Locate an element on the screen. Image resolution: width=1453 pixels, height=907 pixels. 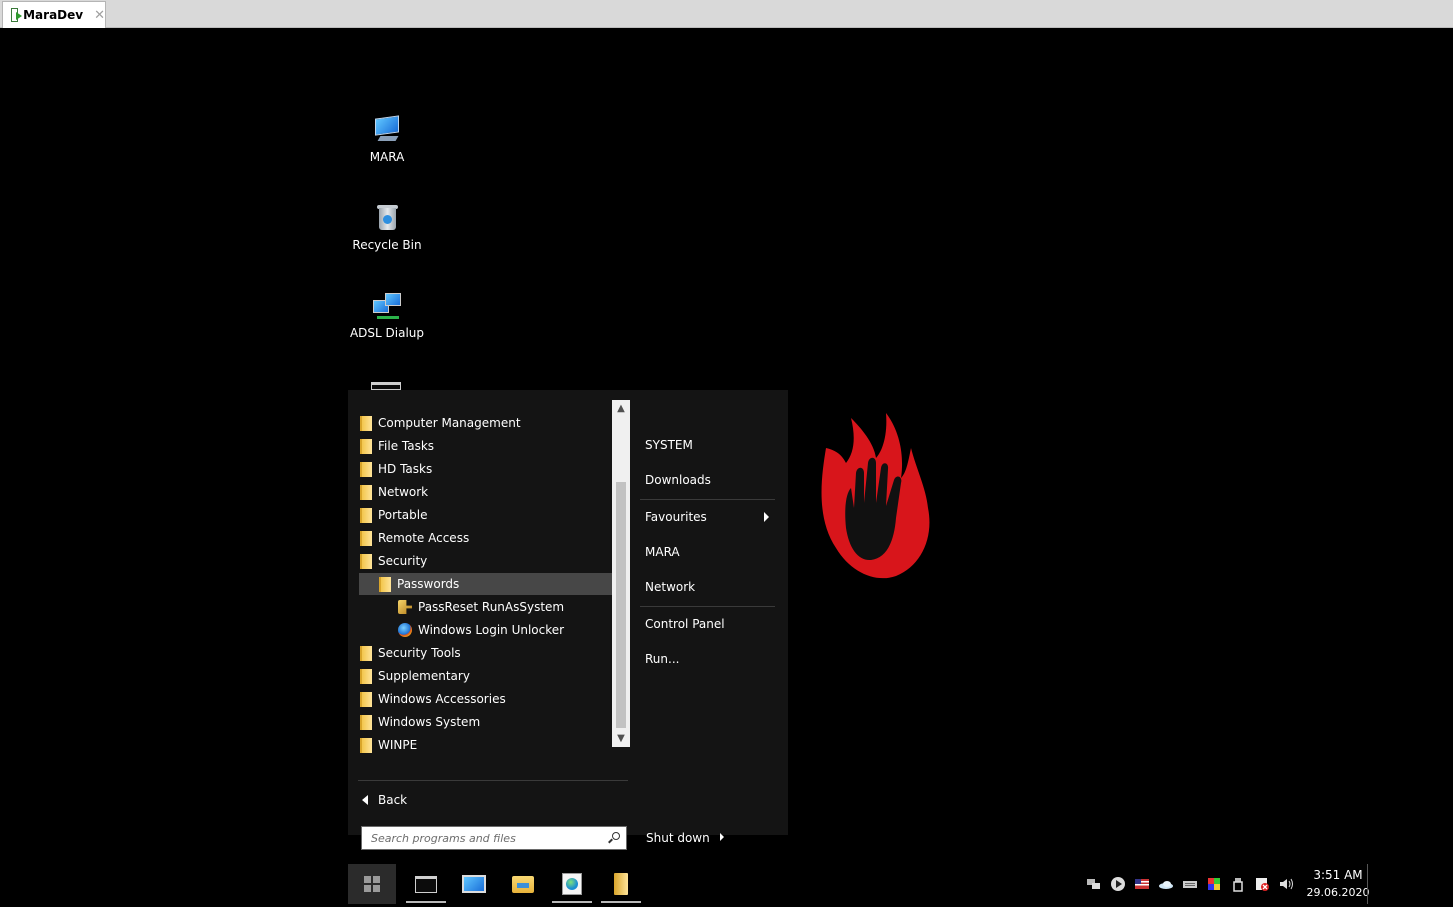
program-folder-remote-access: Remote Access is located at coordinates (485, 538).